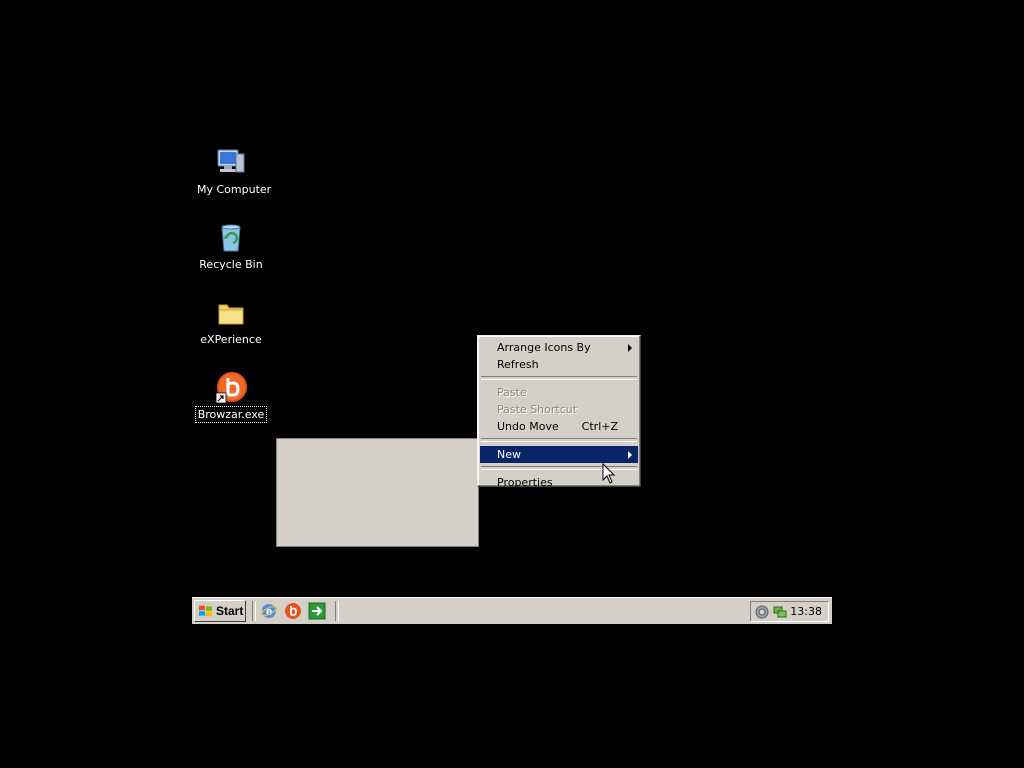  What do you see at coordinates (762, 612) in the screenshot?
I see `volume-icon` at bounding box center [762, 612].